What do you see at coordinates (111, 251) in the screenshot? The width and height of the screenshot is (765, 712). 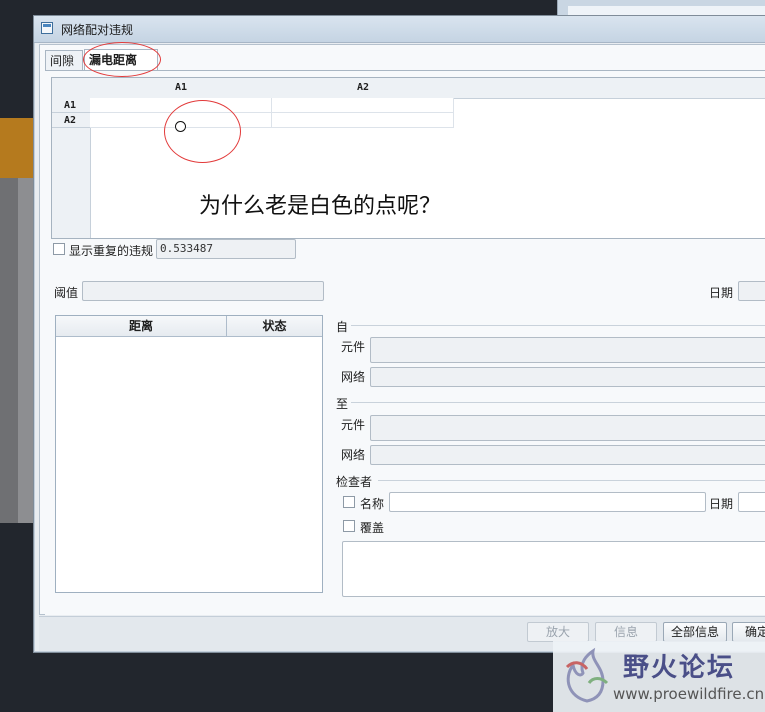 I see `show-duplicates-label: 显示重复的违规` at bounding box center [111, 251].